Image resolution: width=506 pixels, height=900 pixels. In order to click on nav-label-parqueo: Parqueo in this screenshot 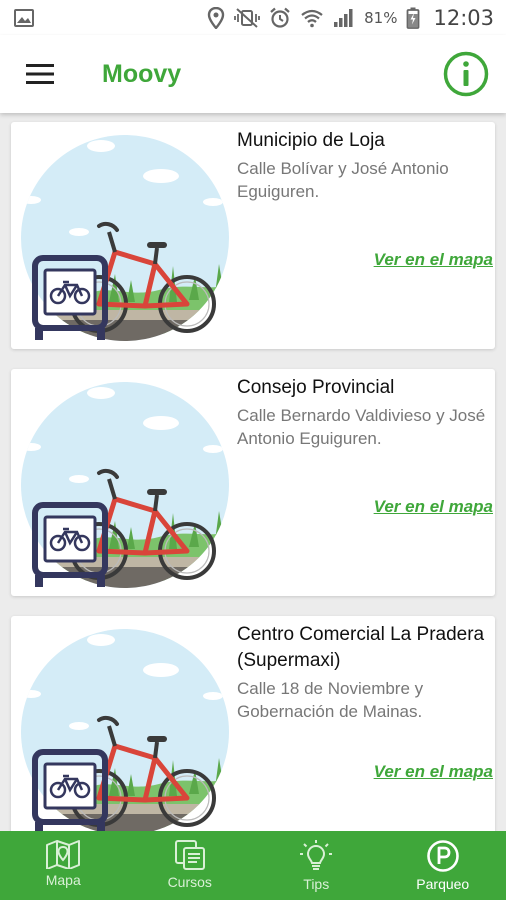, I will do `click(443, 884)`.